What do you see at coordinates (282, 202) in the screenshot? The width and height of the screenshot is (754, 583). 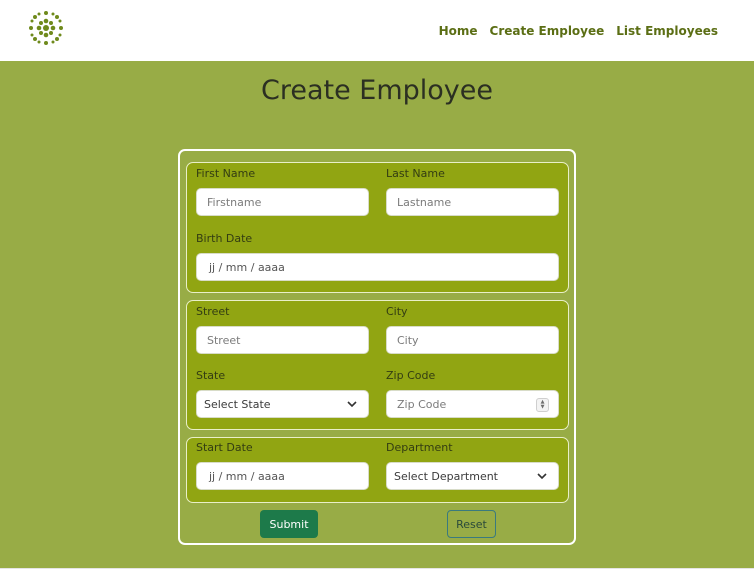 I see `first-name-input: Firstname` at bounding box center [282, 202].